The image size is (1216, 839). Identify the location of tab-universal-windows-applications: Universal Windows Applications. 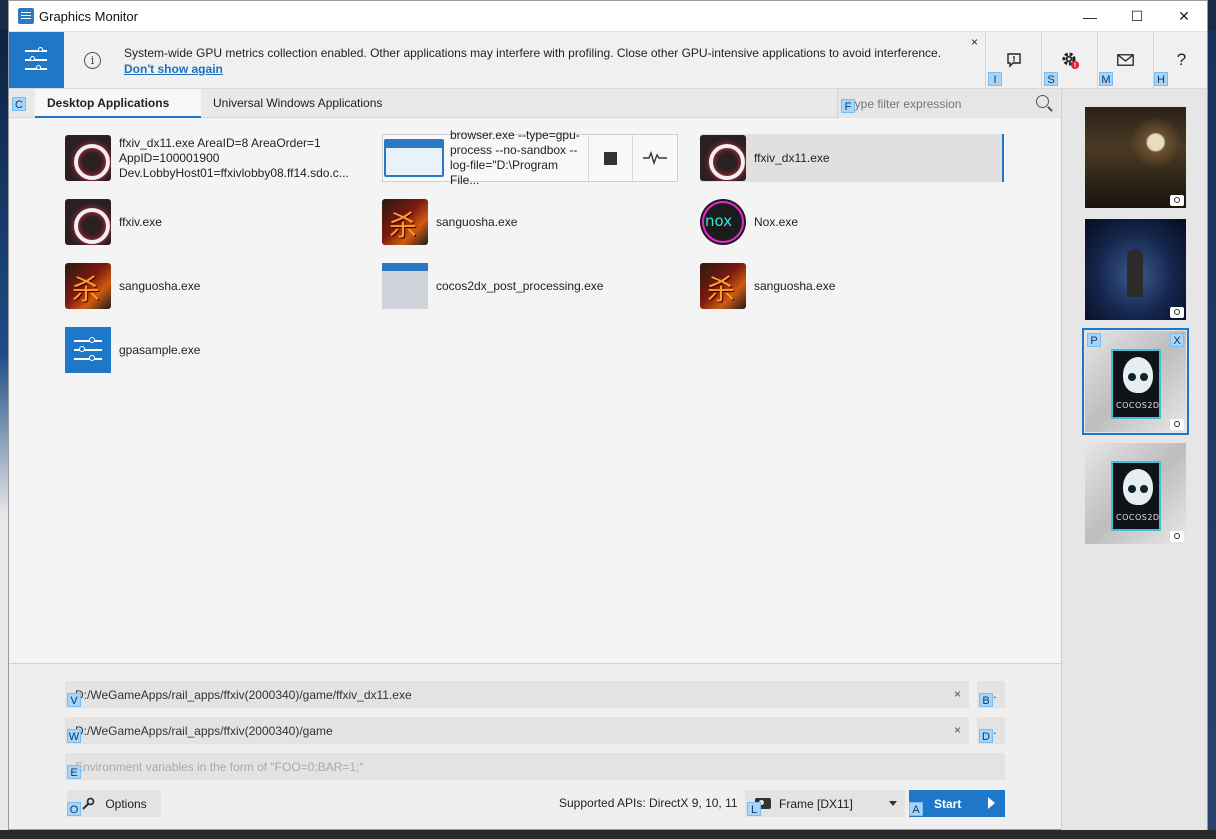
(297, 103).